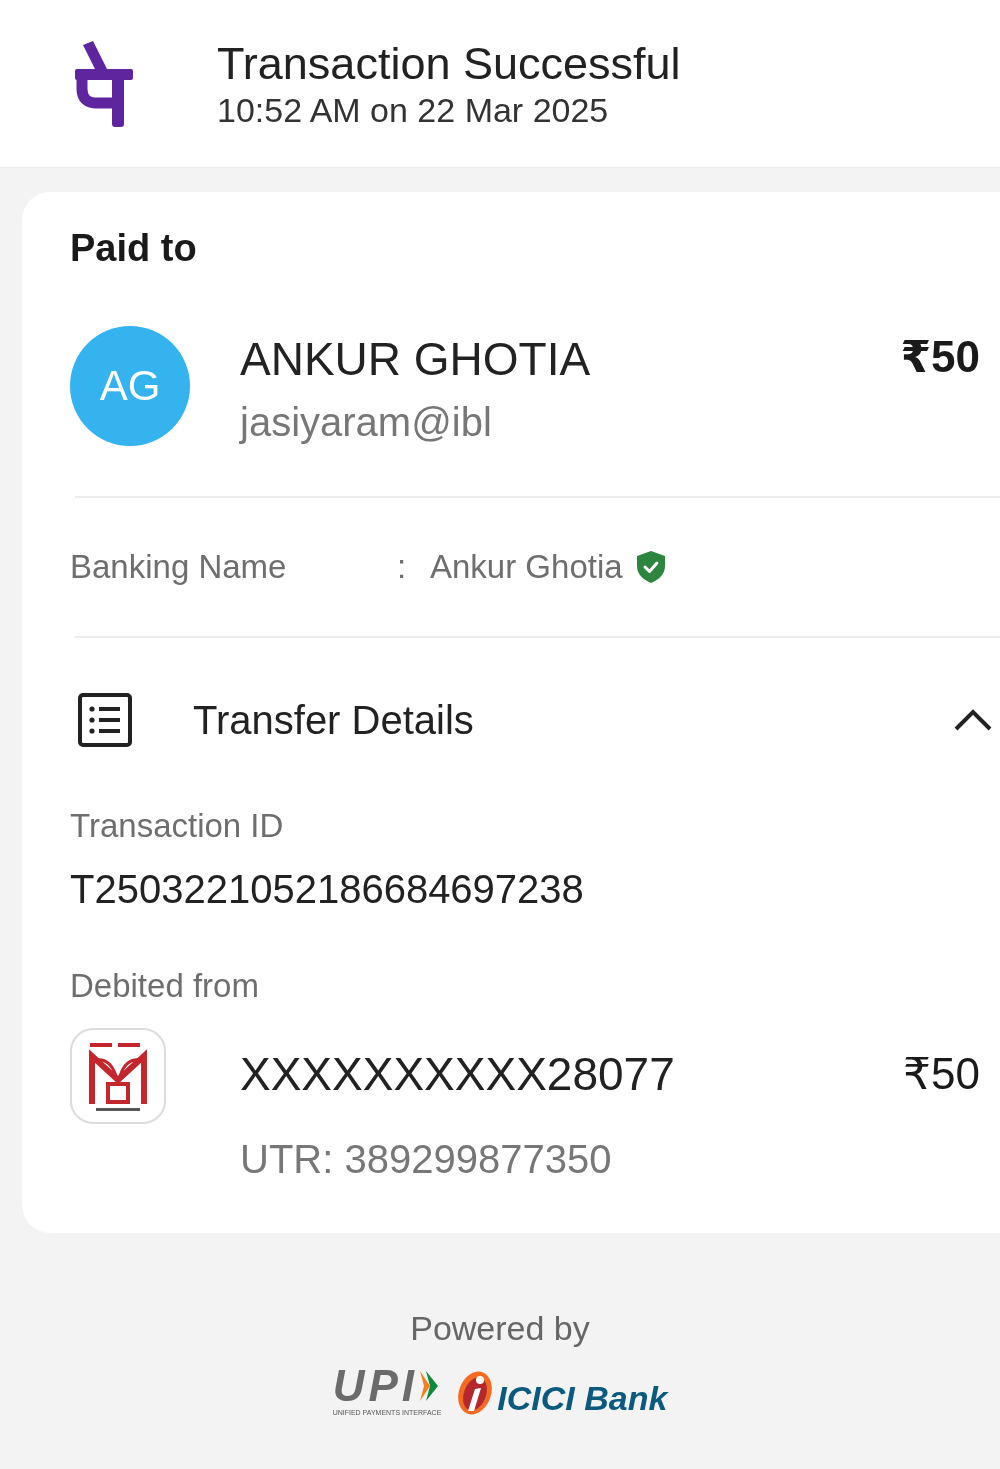 The width and height of the screenshot is (1000, 1469). What do you see at coordinates (526, 567) in the screenshot?
I see `banking-name-value: Ankur Ghotia` at bounding box center [526, 567].